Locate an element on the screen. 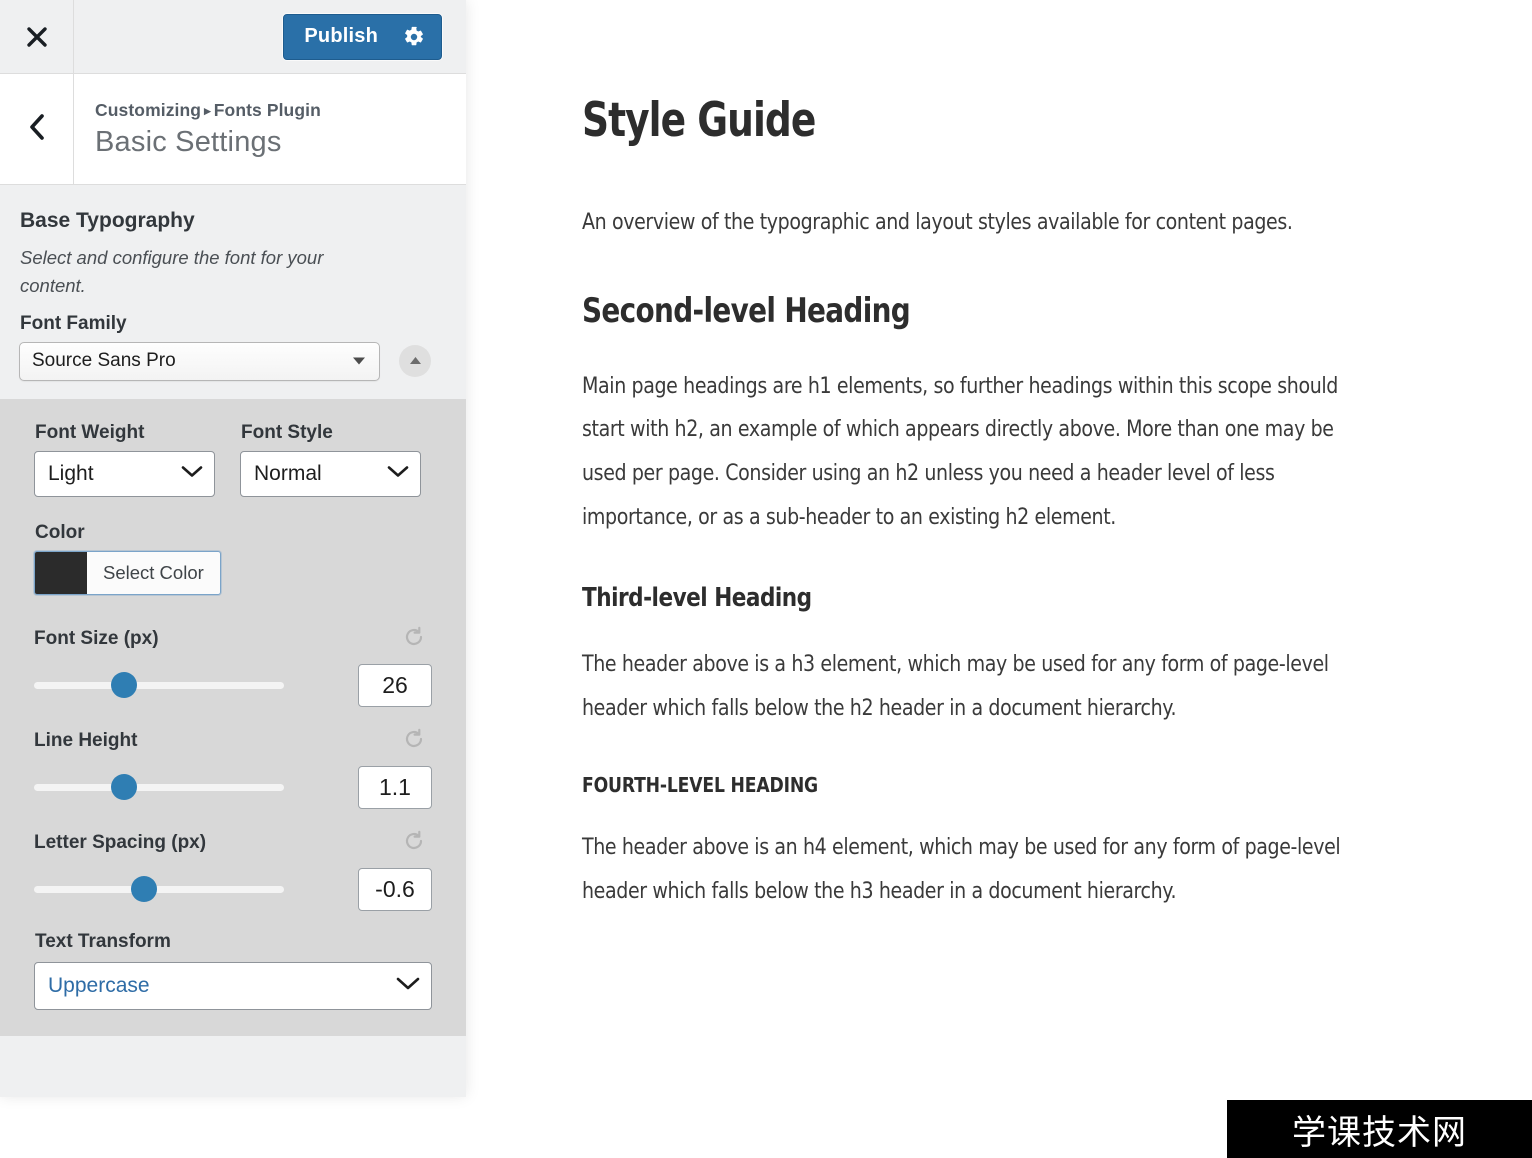 The width and height of the screenshot is (1532, 1158). color-label: Color is located at coordinates (60, 532).